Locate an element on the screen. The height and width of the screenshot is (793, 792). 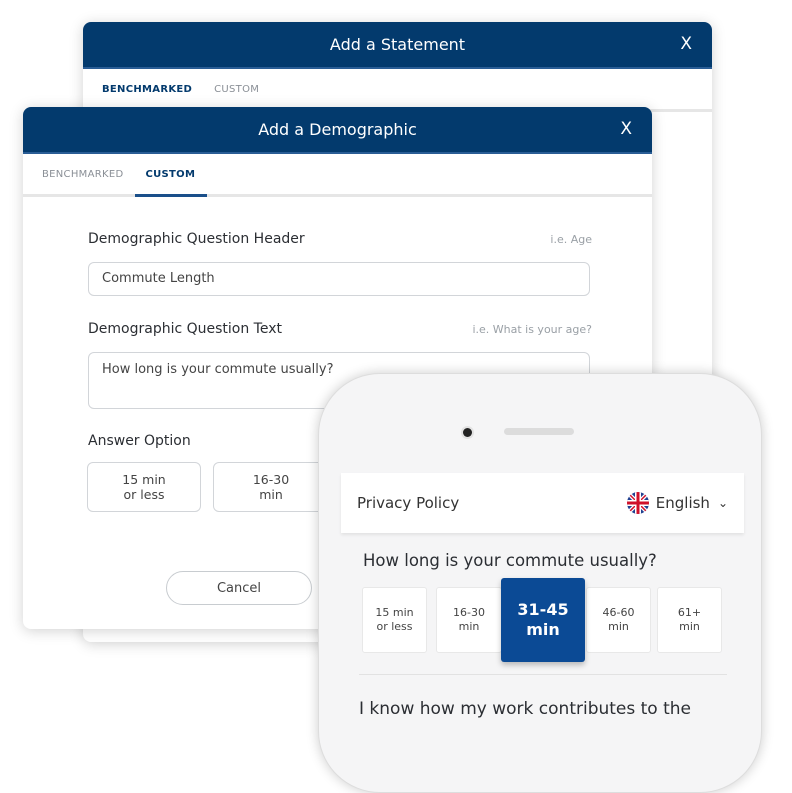
speaker-icon is located at coordinates (539, 431).